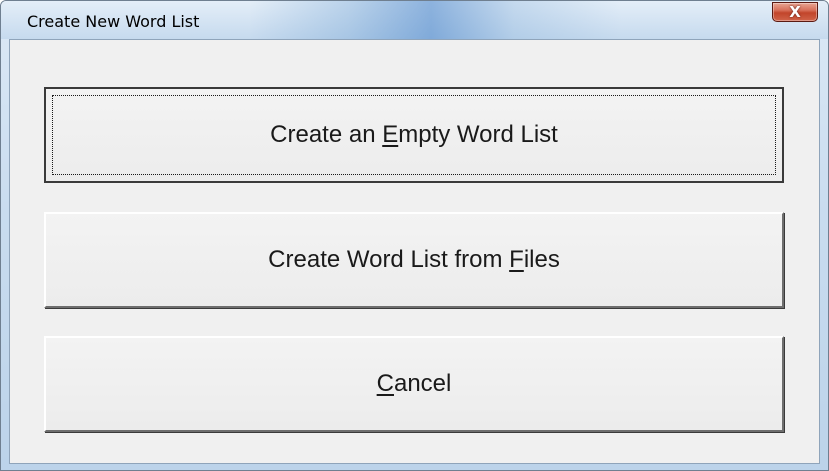 The height and width of the screenshot is (471, 829). I want to click on close-button: X, so click(795, 12).